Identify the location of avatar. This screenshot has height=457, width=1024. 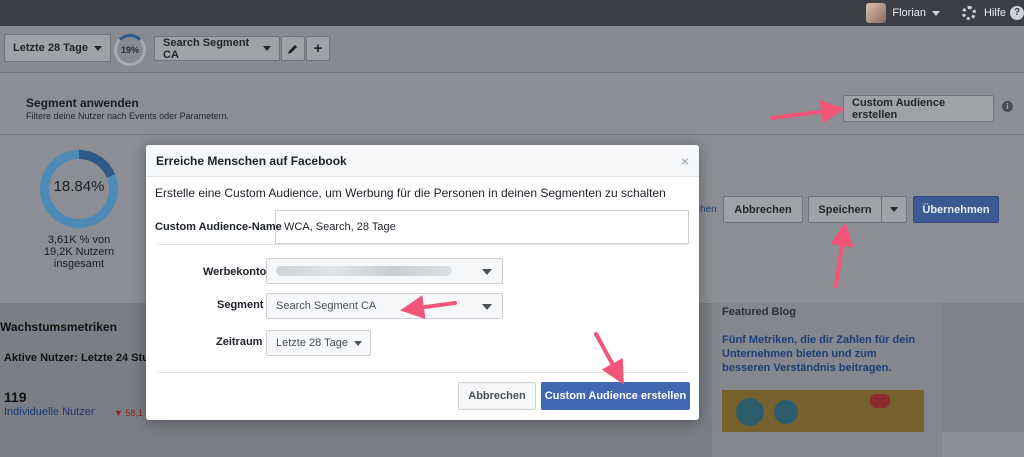
(876, 13).